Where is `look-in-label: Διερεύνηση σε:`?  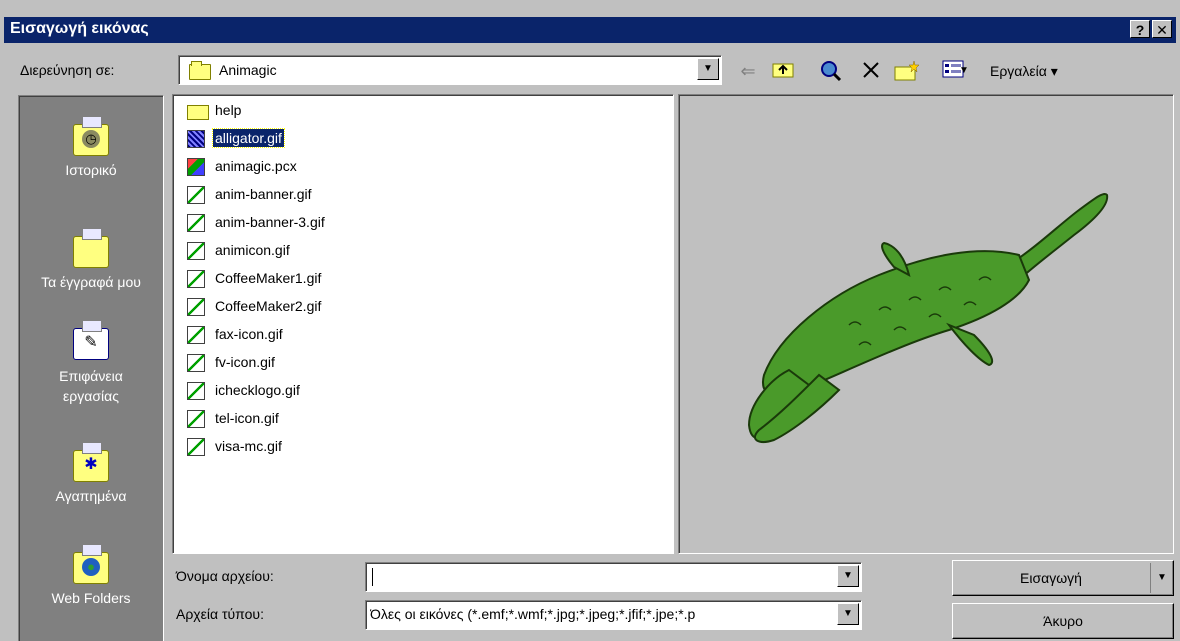
look-in-label: Διερεύνηση σε: is located at coordinates (67, 70).